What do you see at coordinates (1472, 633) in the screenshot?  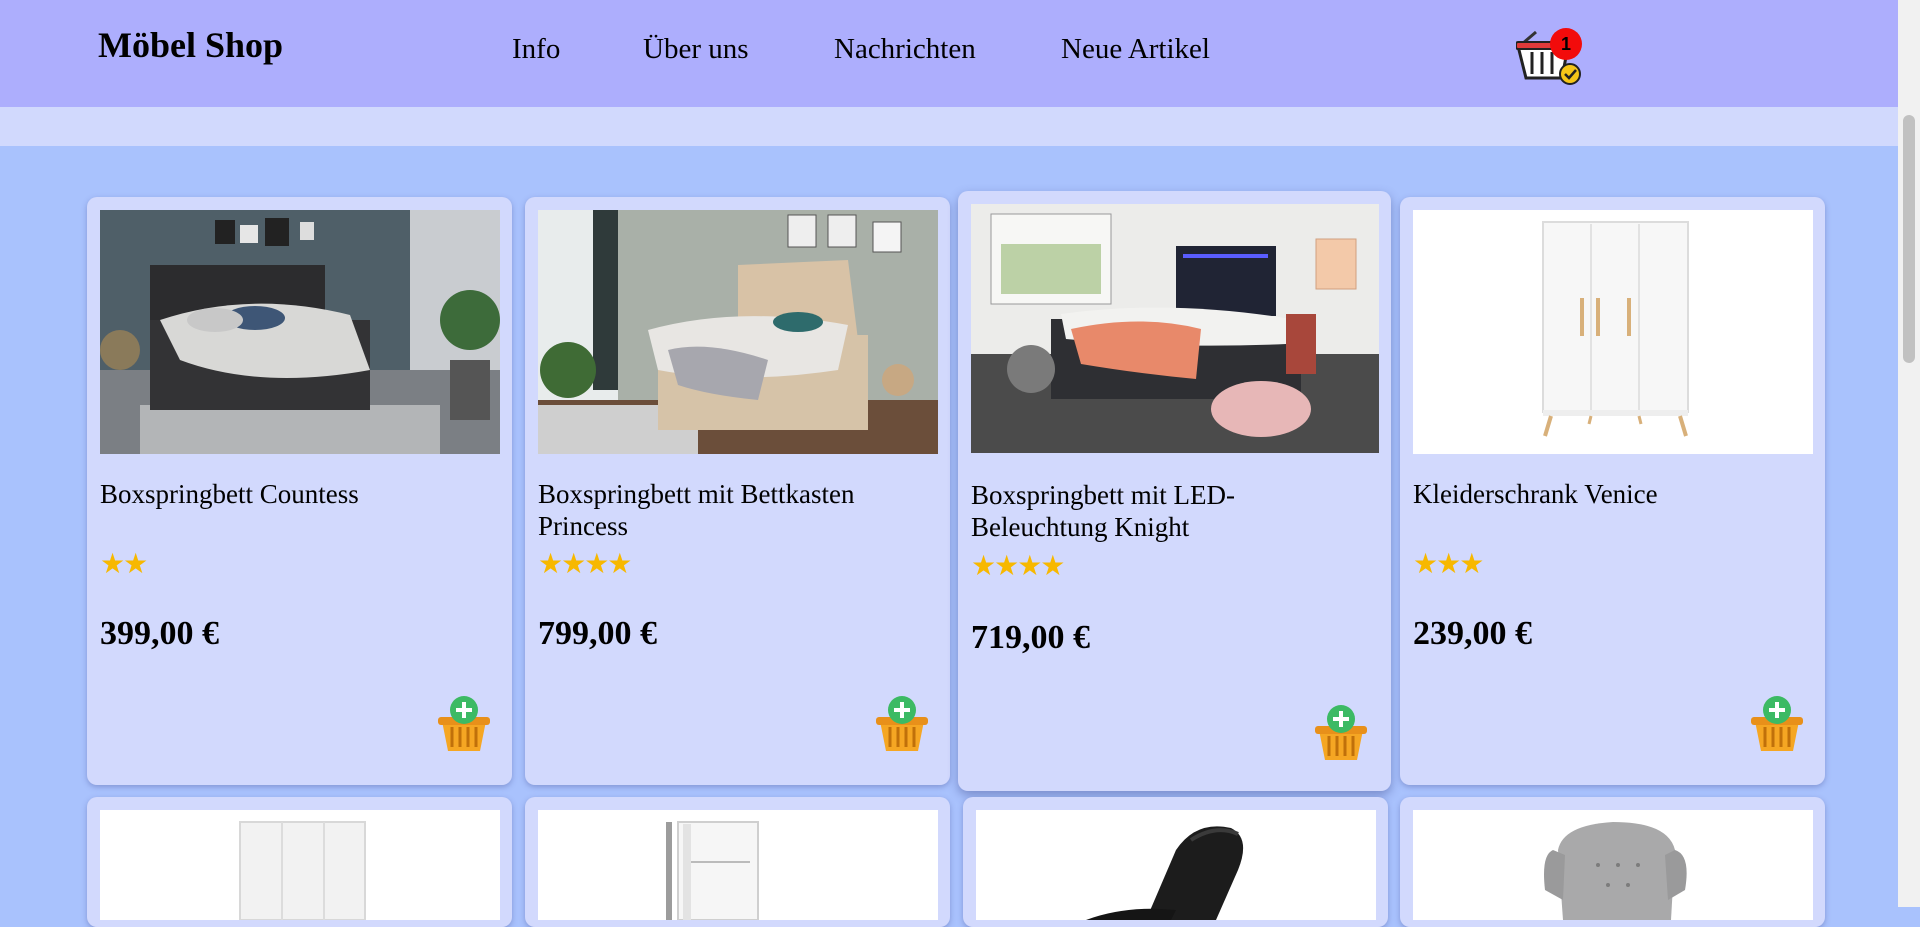 I see `product-price: 239,00 €` at bounding box center [1472, 633].